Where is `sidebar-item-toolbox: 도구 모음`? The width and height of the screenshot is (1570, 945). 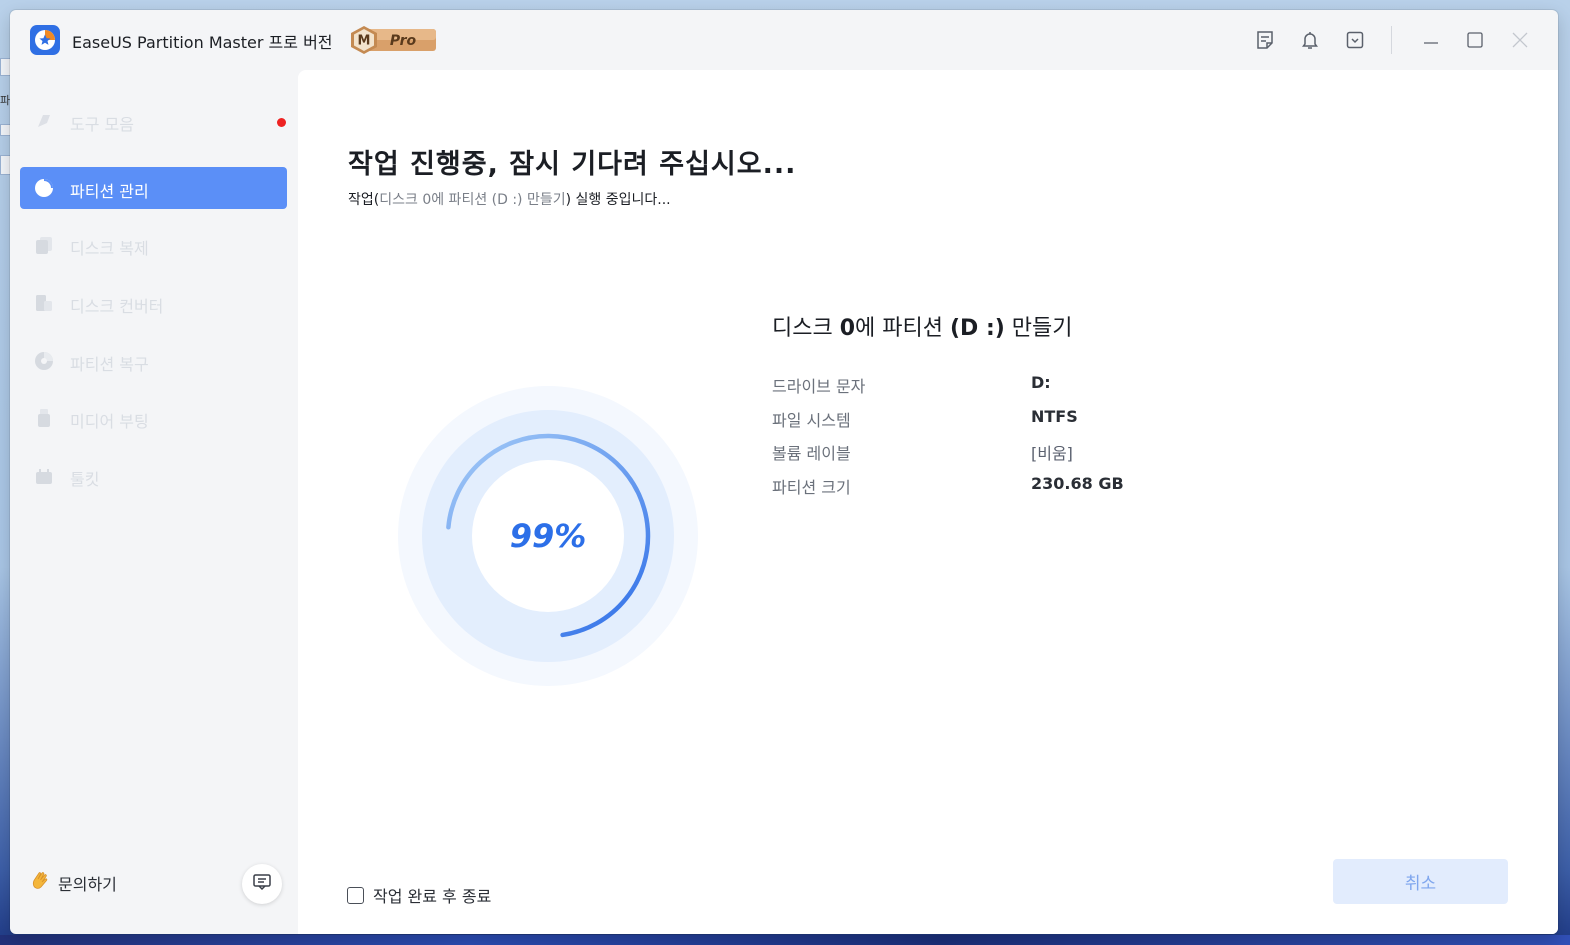
sidebar-item-toolbox: 도구 모음 is located at coordinates (153, 121).